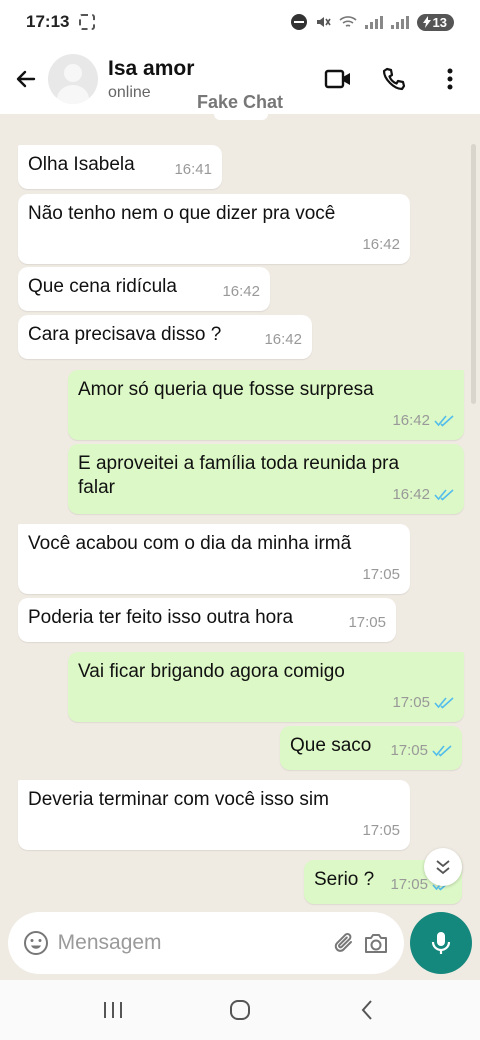  Describe the element at coordinates (266, 687) in the screenshot. I see `message-bubble: Vai ficar brigando agora comigo 17:05` at that location.